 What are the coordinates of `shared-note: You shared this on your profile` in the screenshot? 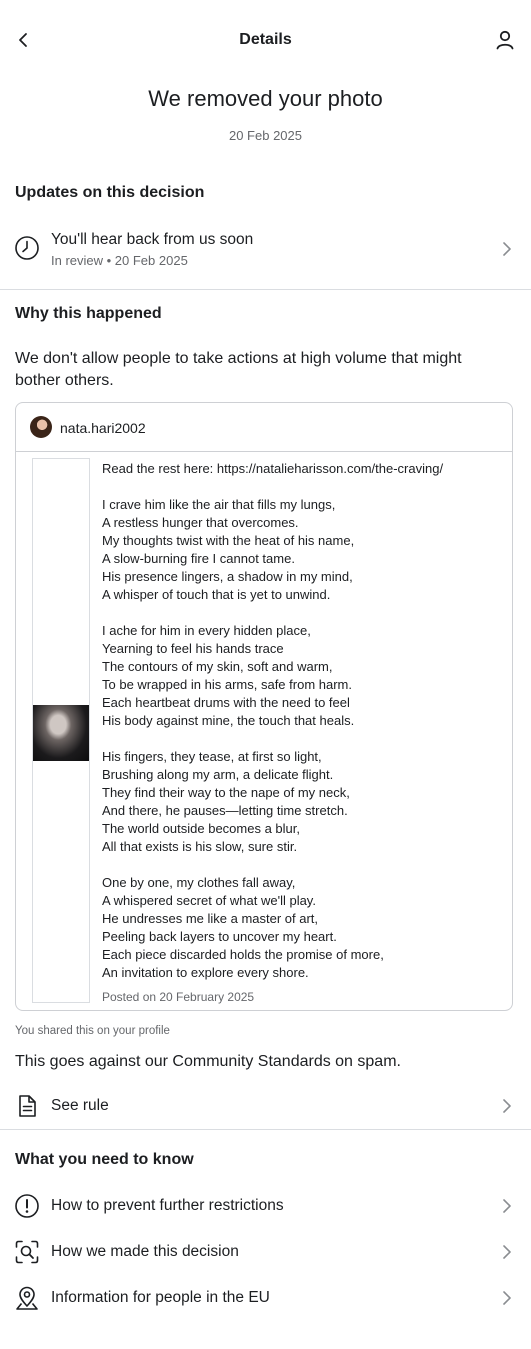 It's located at (92, 1031).